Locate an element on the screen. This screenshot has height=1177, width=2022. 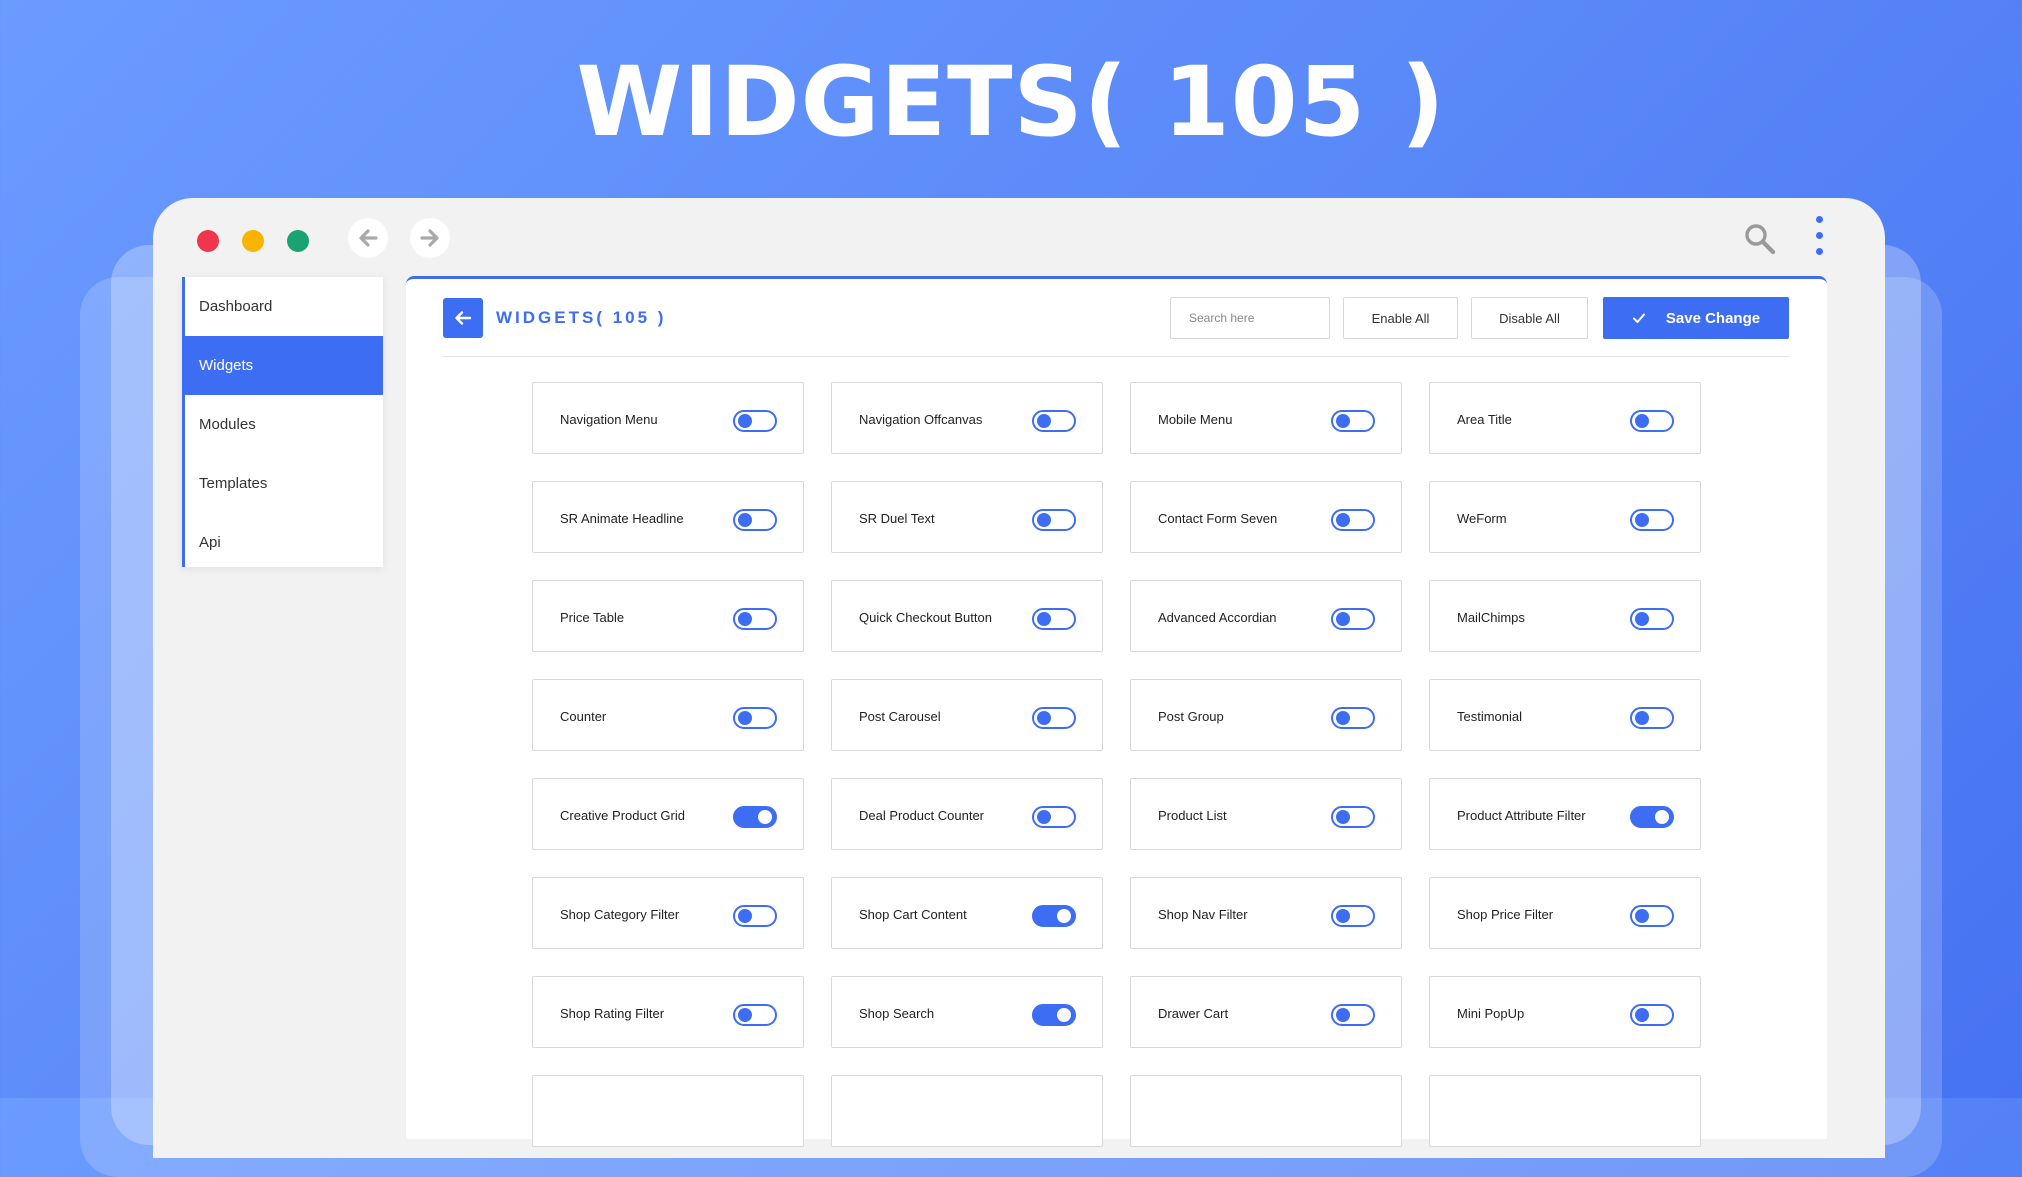
widget-card: Post Carousel is located at coordinates (967, 715).